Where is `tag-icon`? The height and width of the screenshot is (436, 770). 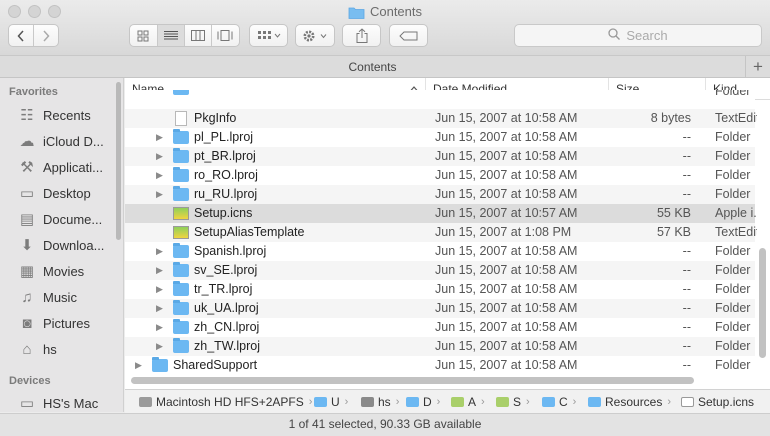
tag-icon is located at coordinates (407, 35).